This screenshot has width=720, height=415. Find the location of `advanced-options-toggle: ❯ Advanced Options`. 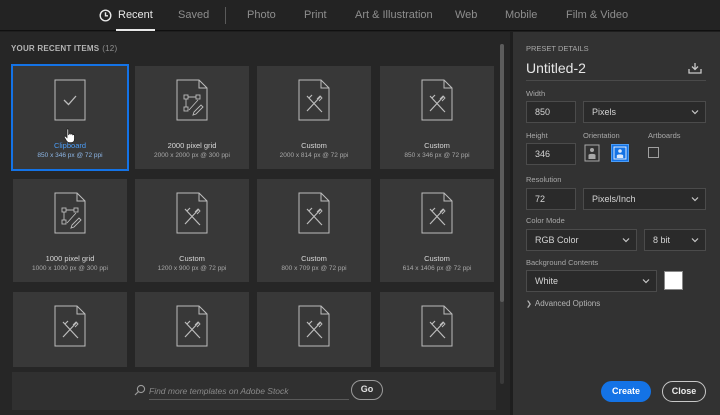

advanced-options-toggle: ❯ Advanced Options is located at coordinates (563, 303).